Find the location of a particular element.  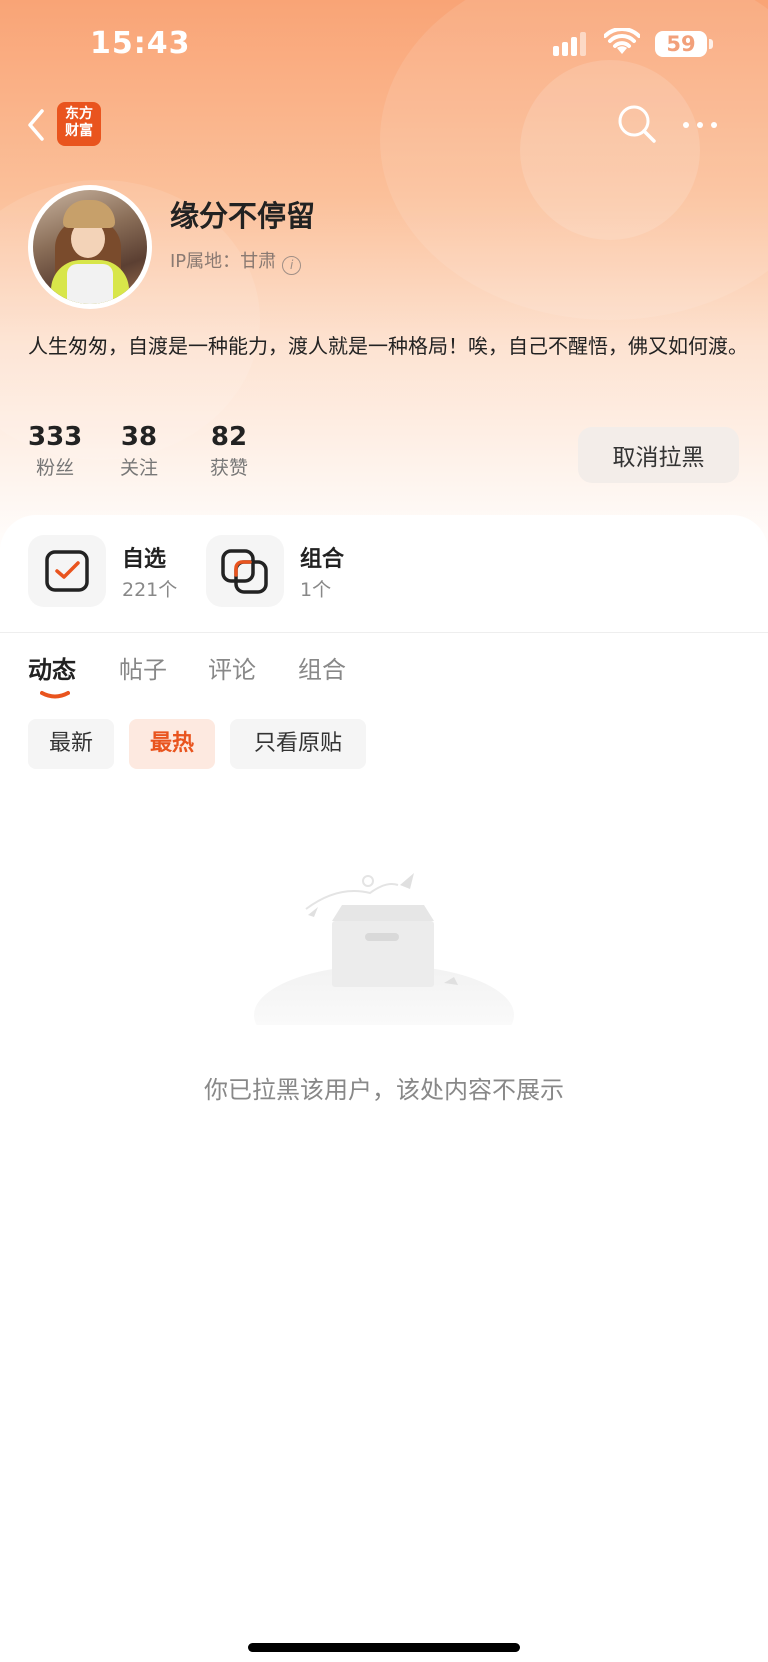

logo-line: 东方 is located at coordinates (79, 114).